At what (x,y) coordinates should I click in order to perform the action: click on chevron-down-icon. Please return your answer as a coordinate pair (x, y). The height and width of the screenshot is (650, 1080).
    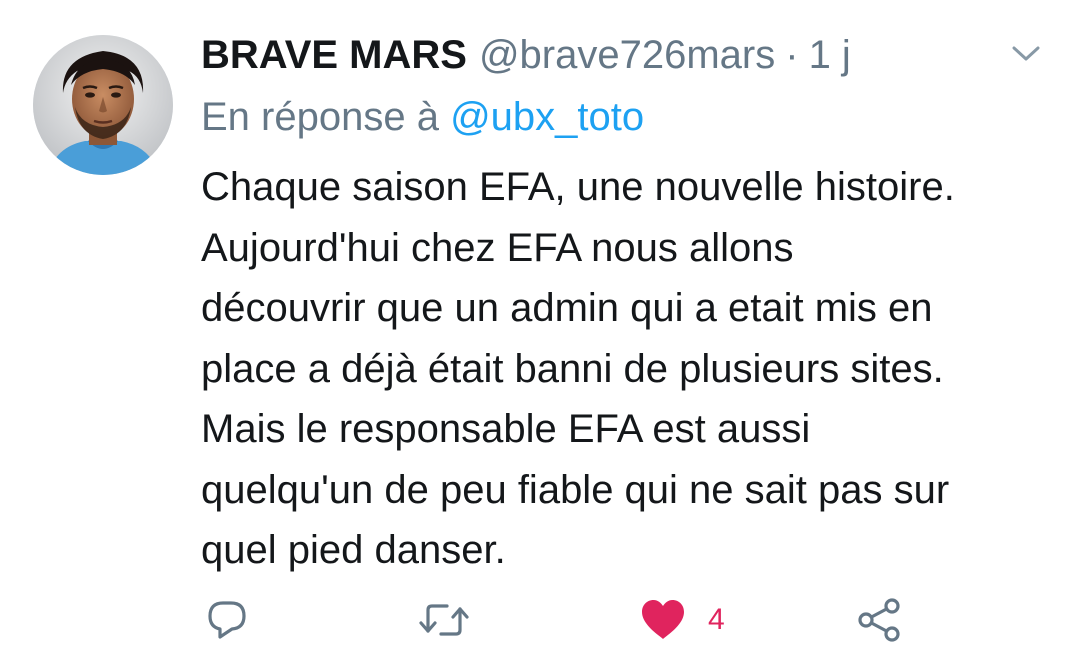
    Looking at the image, I should click on (1026, 53).